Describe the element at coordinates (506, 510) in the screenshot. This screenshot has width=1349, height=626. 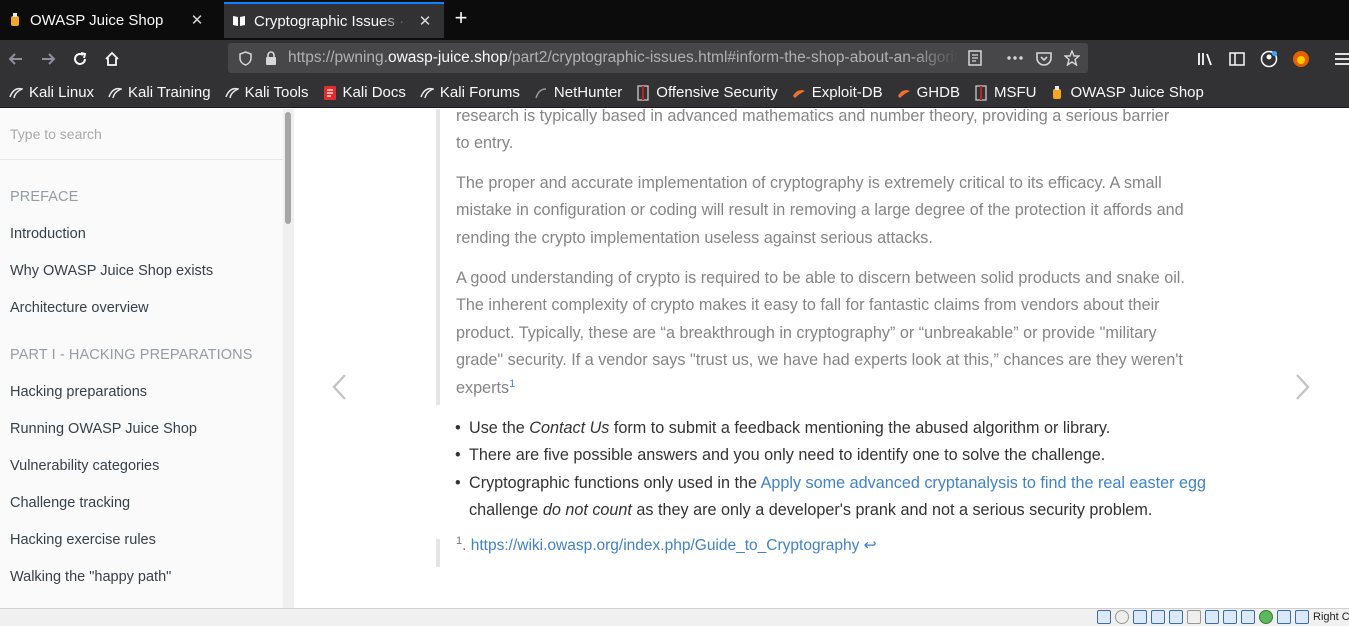
I see `text: challenge` at that location.